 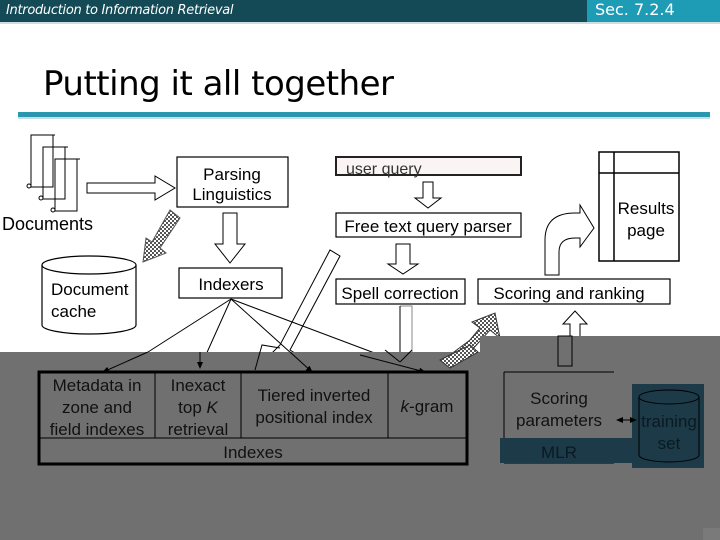 I want to click on document-cache-label-2: cache, so click(x=73, y=311).